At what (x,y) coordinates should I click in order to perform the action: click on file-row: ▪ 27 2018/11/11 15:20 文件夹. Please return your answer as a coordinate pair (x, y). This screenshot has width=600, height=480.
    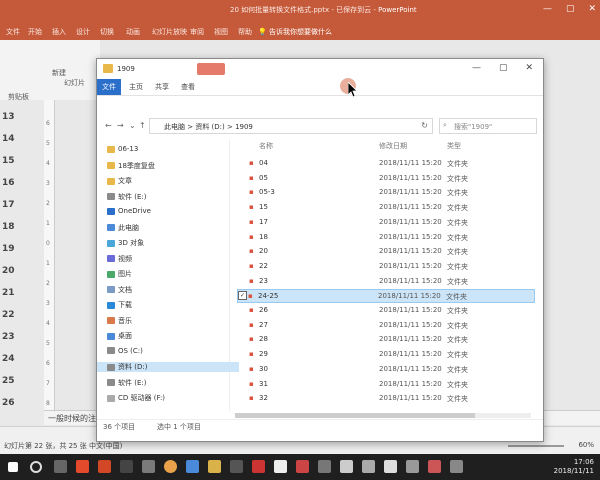
    Looking at the image, I should click on (387, 325).